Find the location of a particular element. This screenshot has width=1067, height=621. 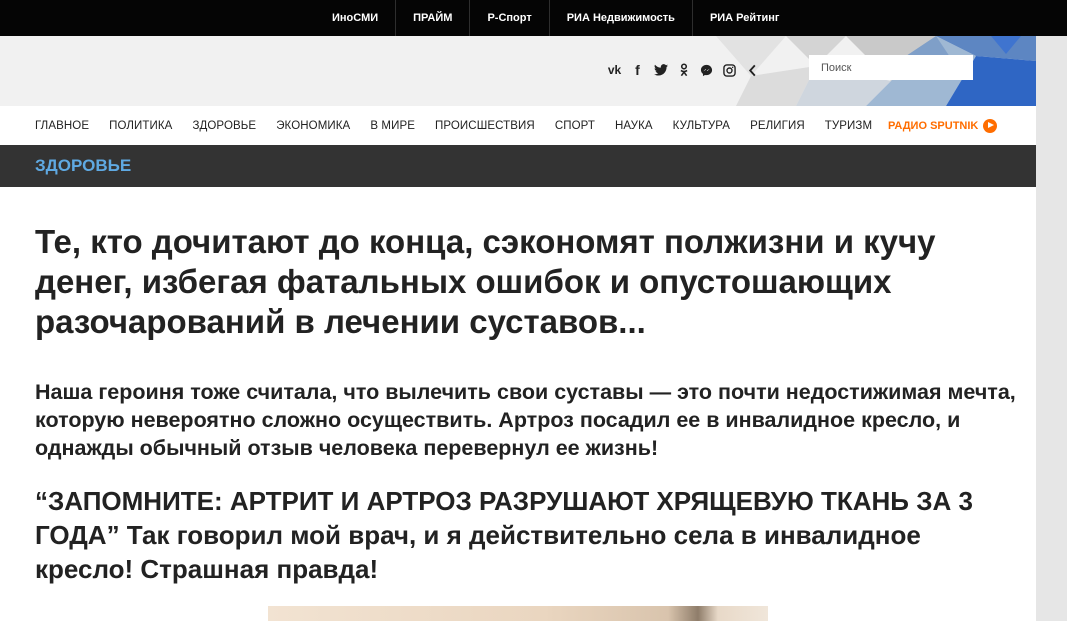

twitter-icon is located at coordinates (660, 70).